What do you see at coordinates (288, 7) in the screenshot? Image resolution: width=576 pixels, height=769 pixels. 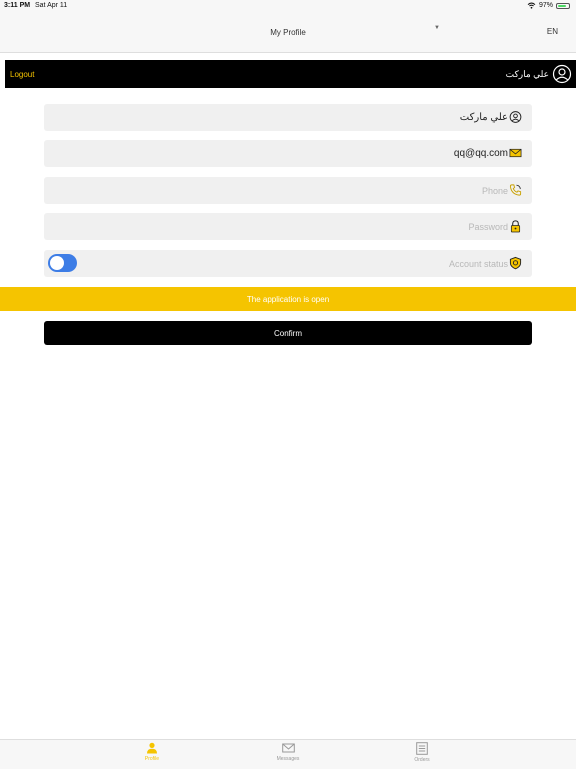 I see `status-bar: 3:11 PM Sat Apr 11 97%` at bounding box center [288, 7].